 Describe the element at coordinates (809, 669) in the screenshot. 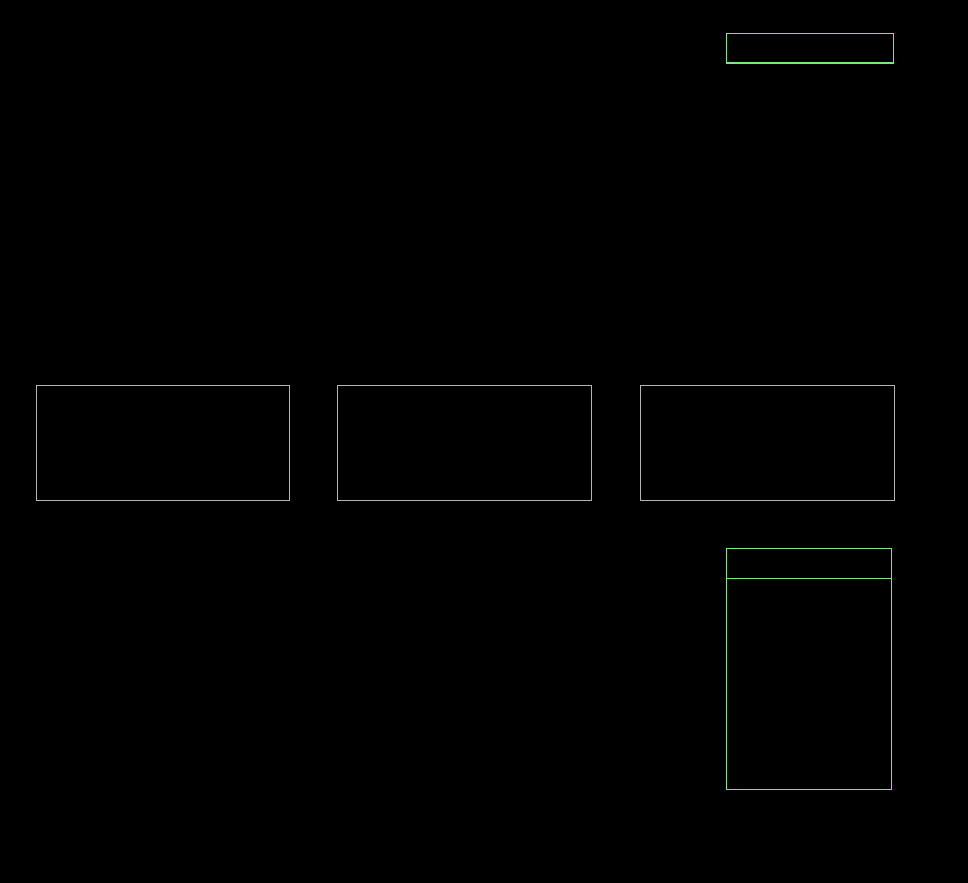

I see `aip-output-table` at that location.